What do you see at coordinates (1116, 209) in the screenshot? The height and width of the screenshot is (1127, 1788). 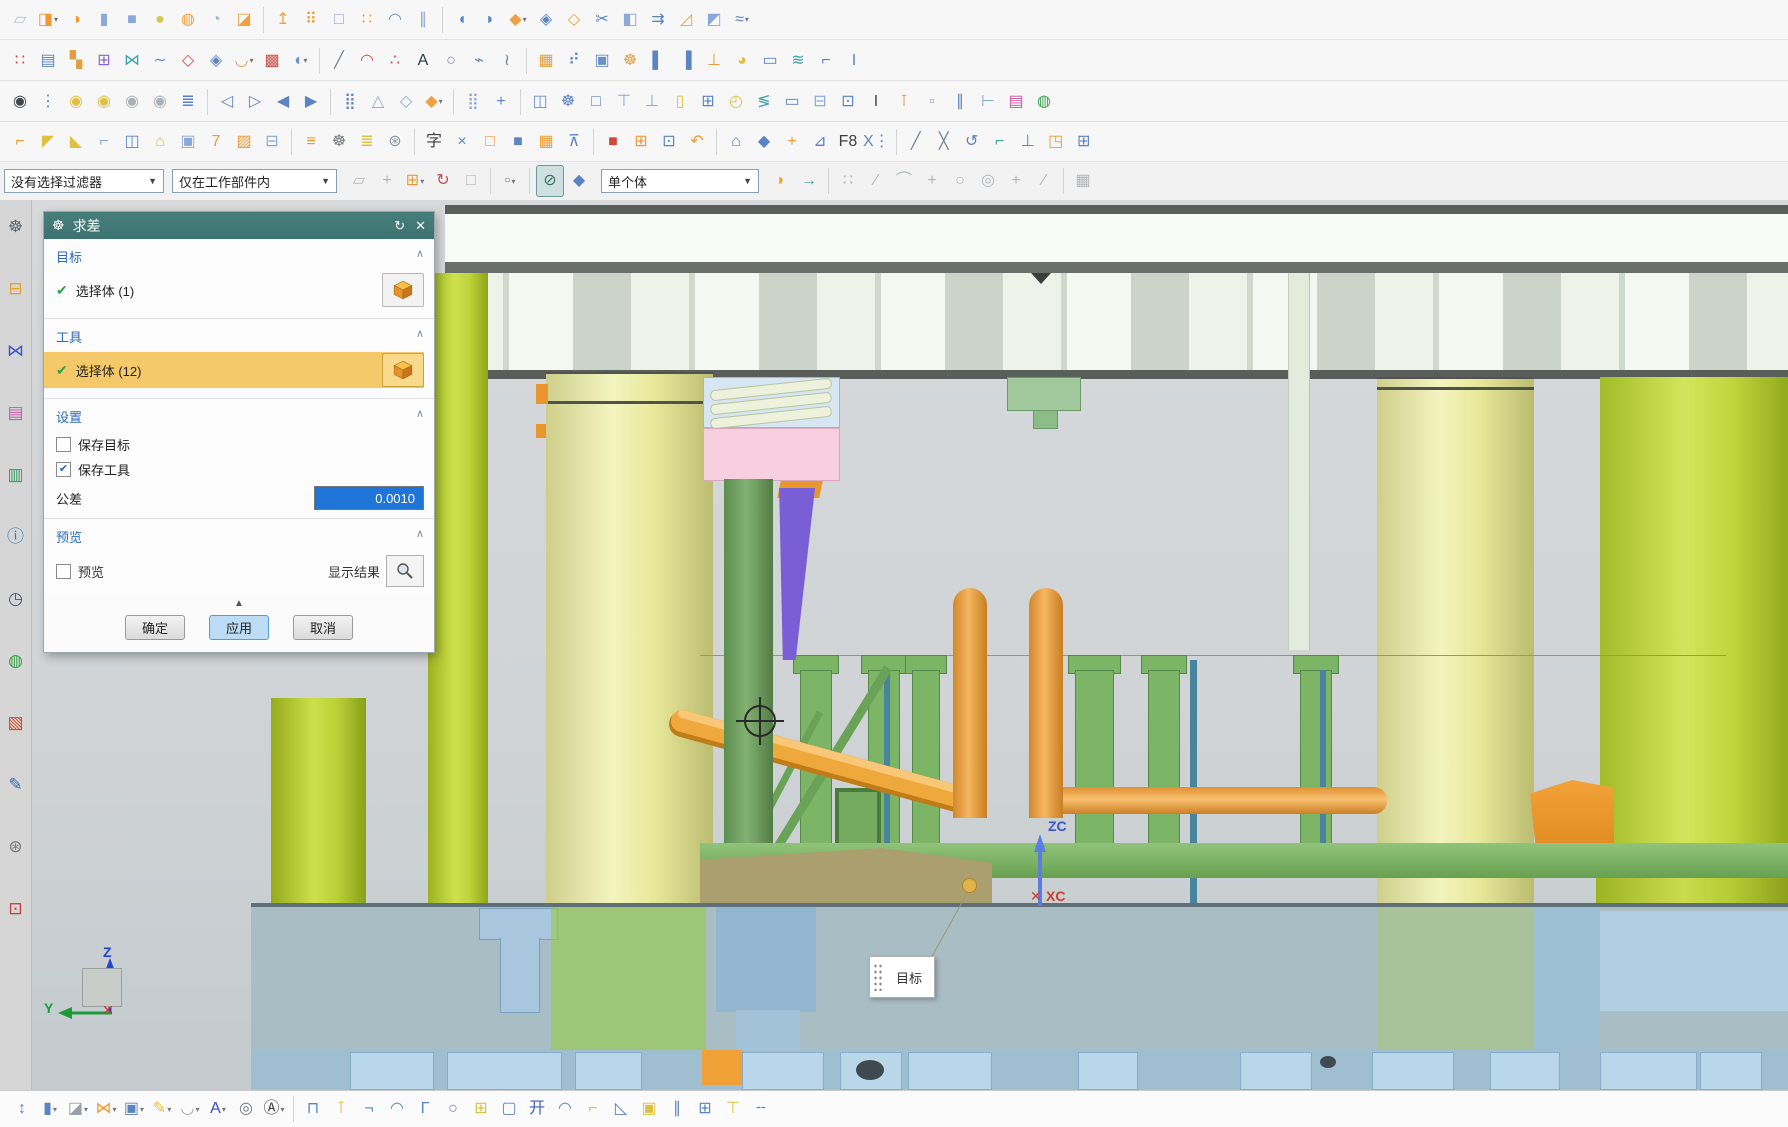 I see `top-clamp-plate-edge` at bounding box center [1116, 209].